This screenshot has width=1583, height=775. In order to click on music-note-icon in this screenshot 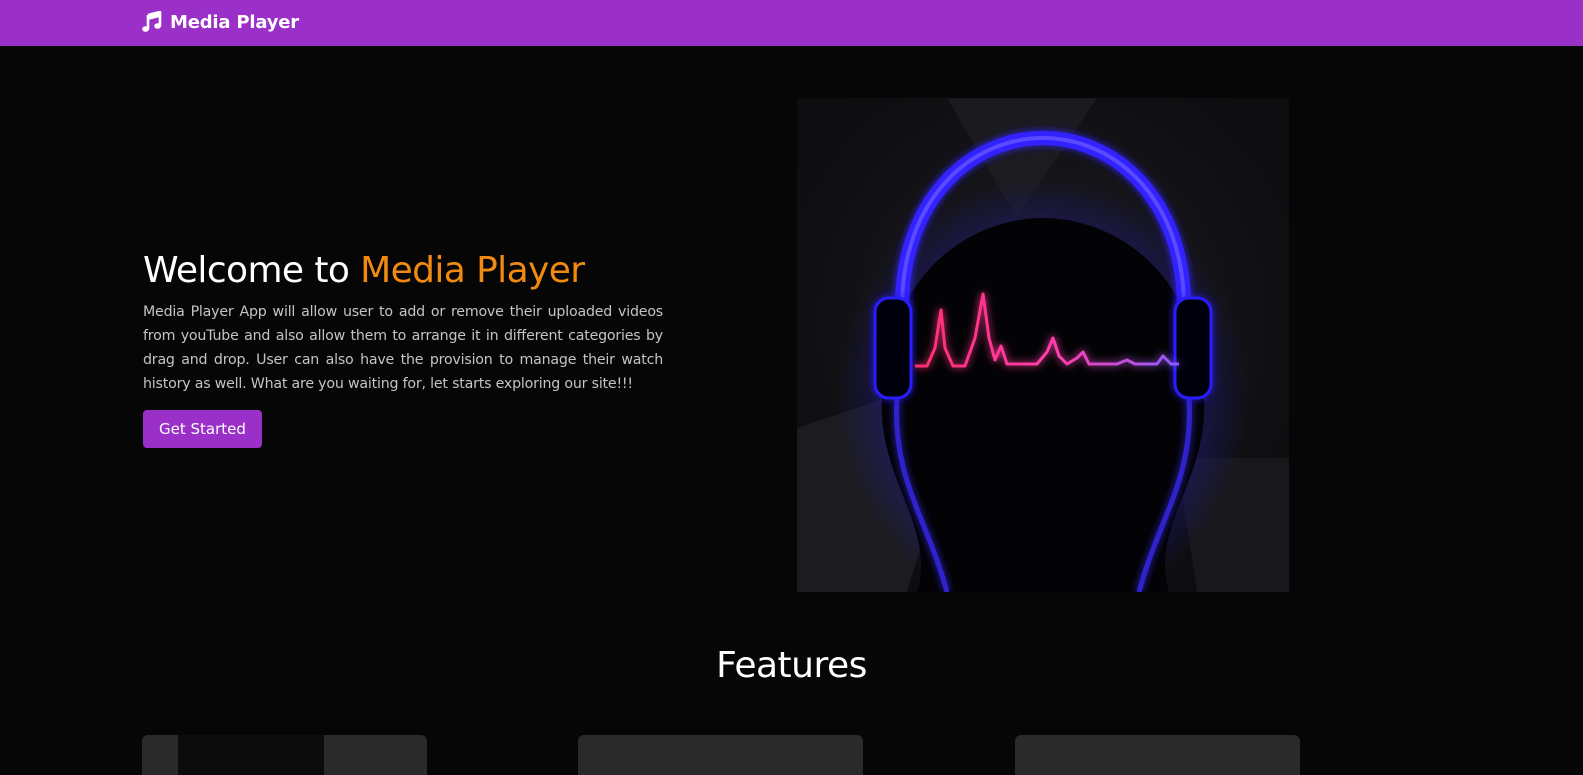, I will do `click(152, 21)`.